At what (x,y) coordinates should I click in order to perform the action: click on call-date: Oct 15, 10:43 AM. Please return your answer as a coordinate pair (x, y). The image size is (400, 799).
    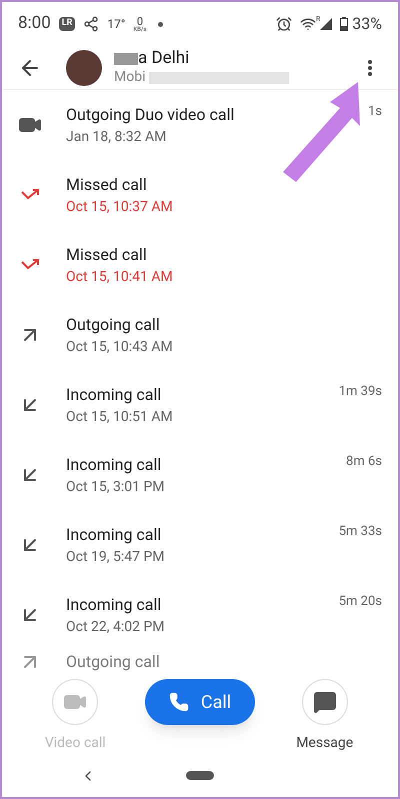
    Looking at the image, I should click on (120, 347).